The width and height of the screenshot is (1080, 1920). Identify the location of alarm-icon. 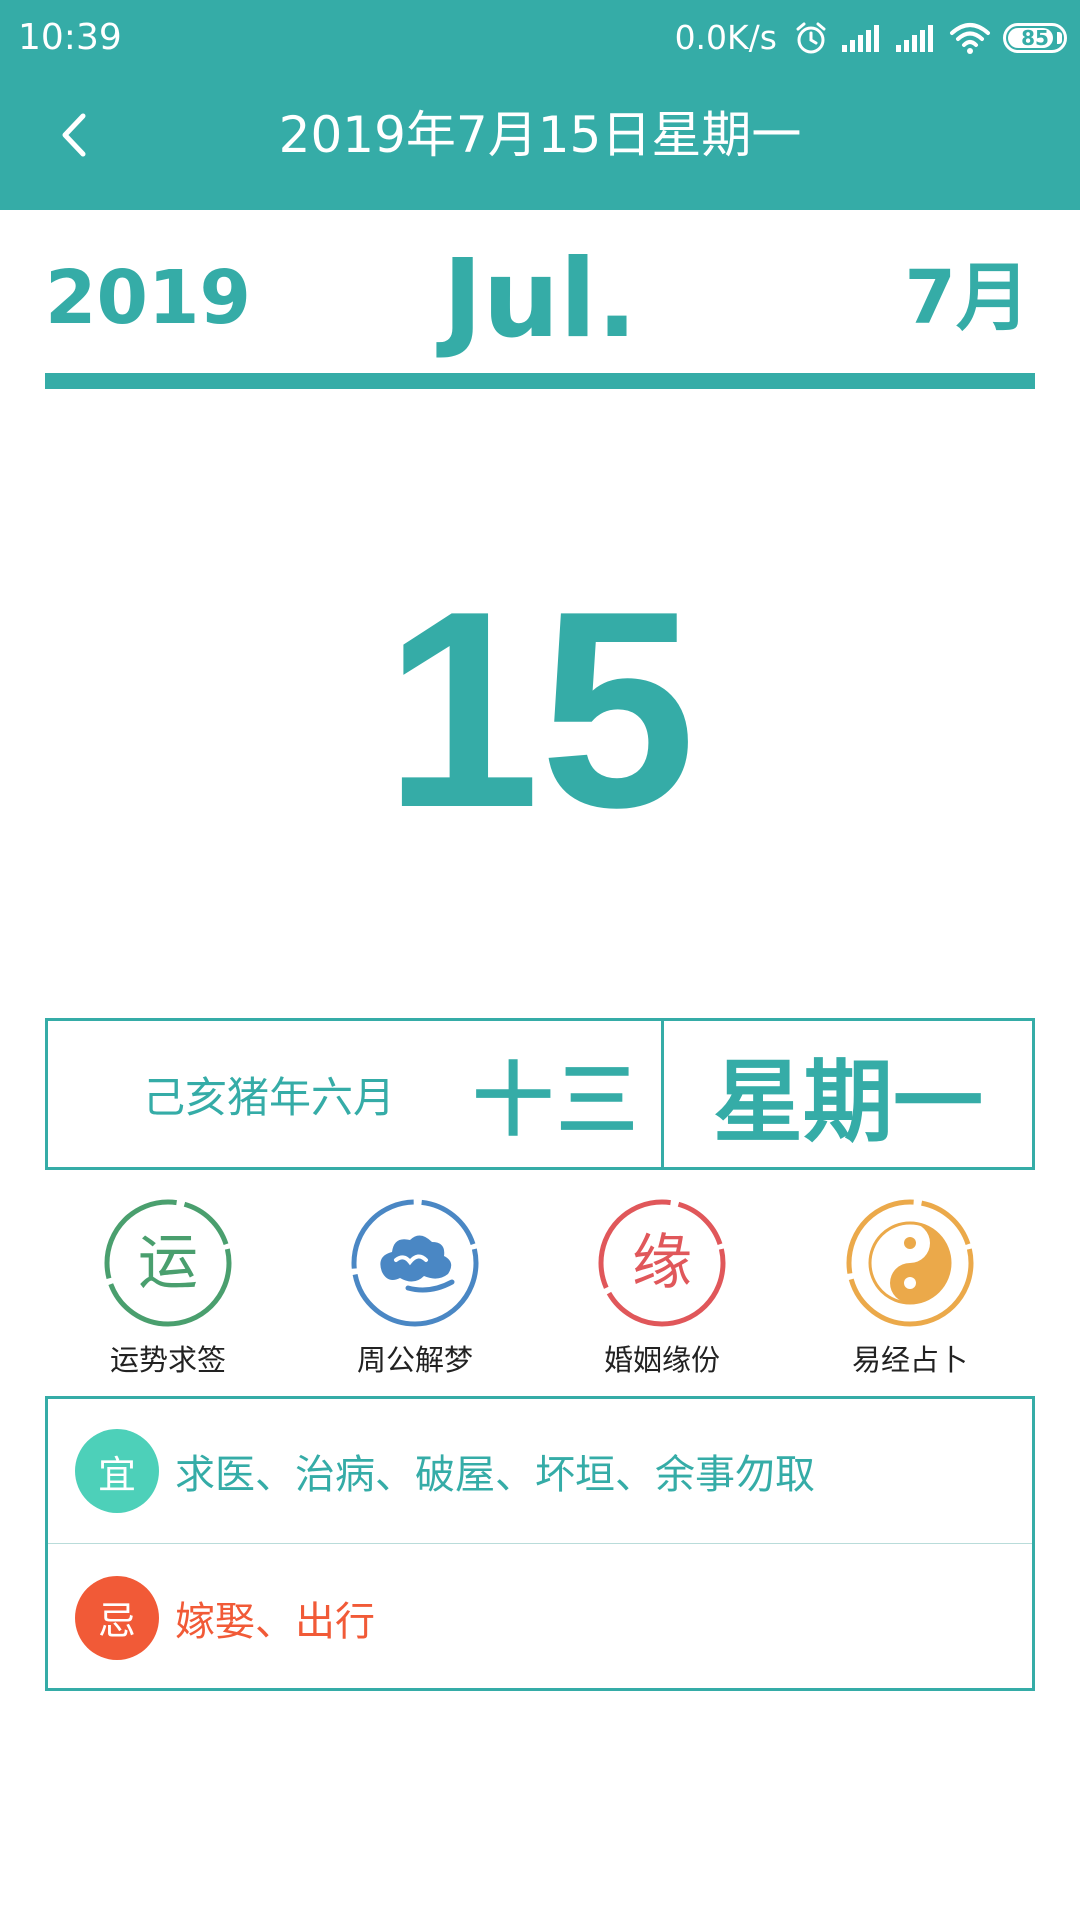
(811, 38).